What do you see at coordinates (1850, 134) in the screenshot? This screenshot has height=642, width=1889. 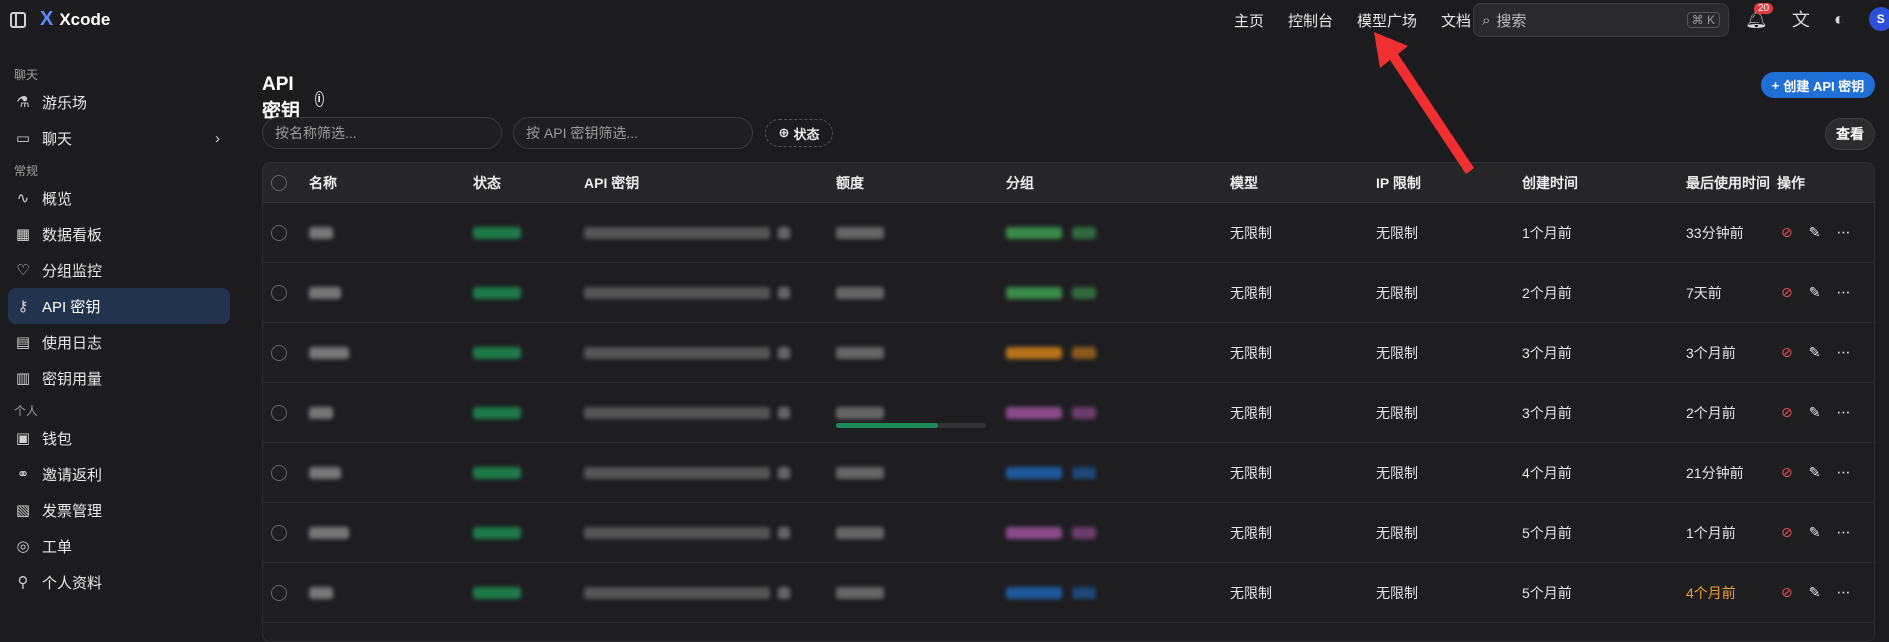 I see `view-button: 查看` at bounding box center [1850, 134].